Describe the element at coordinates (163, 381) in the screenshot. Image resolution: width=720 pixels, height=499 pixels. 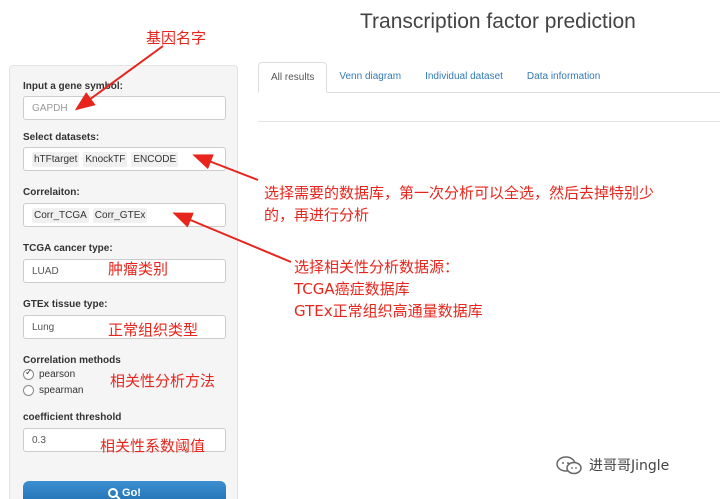
I see `annotation-corr-method: 相关性分析方法` at that location.